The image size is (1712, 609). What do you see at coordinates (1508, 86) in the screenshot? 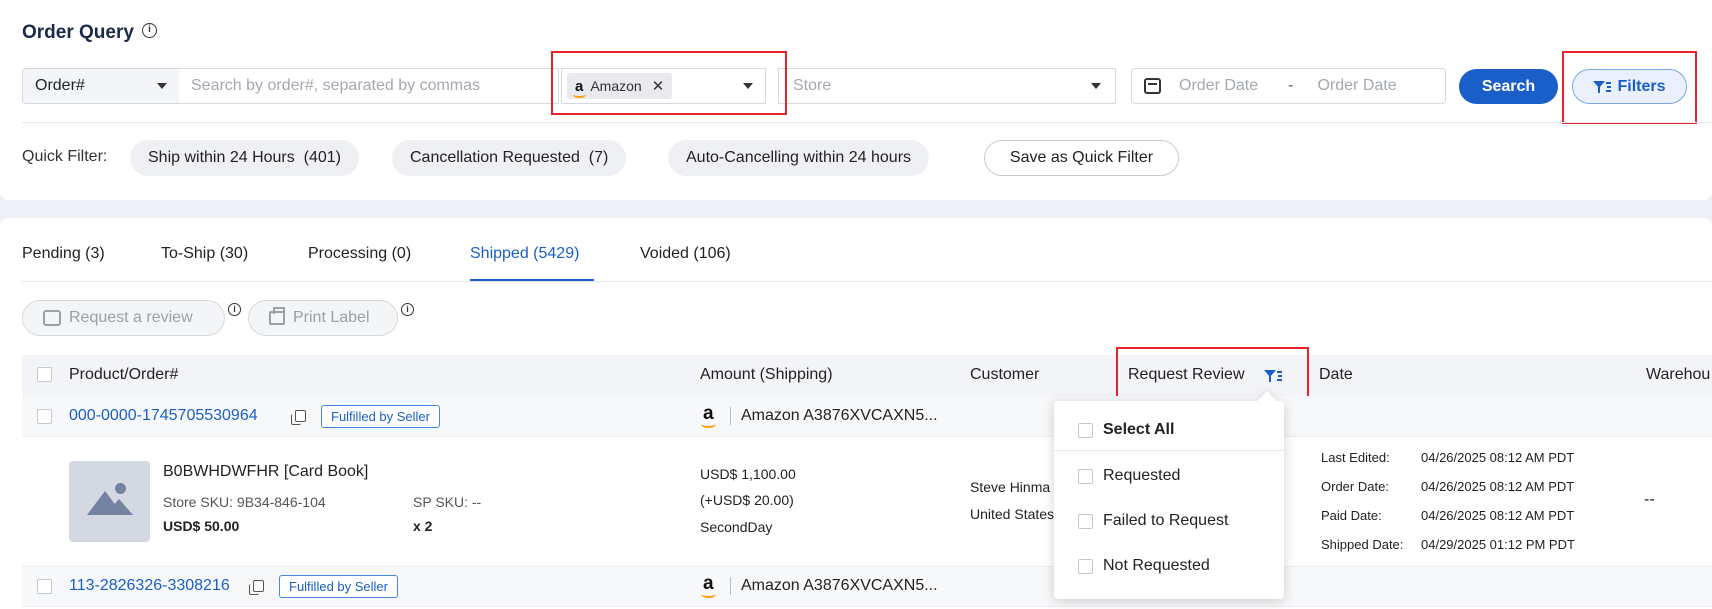
I see `search-button: Search` at bounding box center [1508, 86].